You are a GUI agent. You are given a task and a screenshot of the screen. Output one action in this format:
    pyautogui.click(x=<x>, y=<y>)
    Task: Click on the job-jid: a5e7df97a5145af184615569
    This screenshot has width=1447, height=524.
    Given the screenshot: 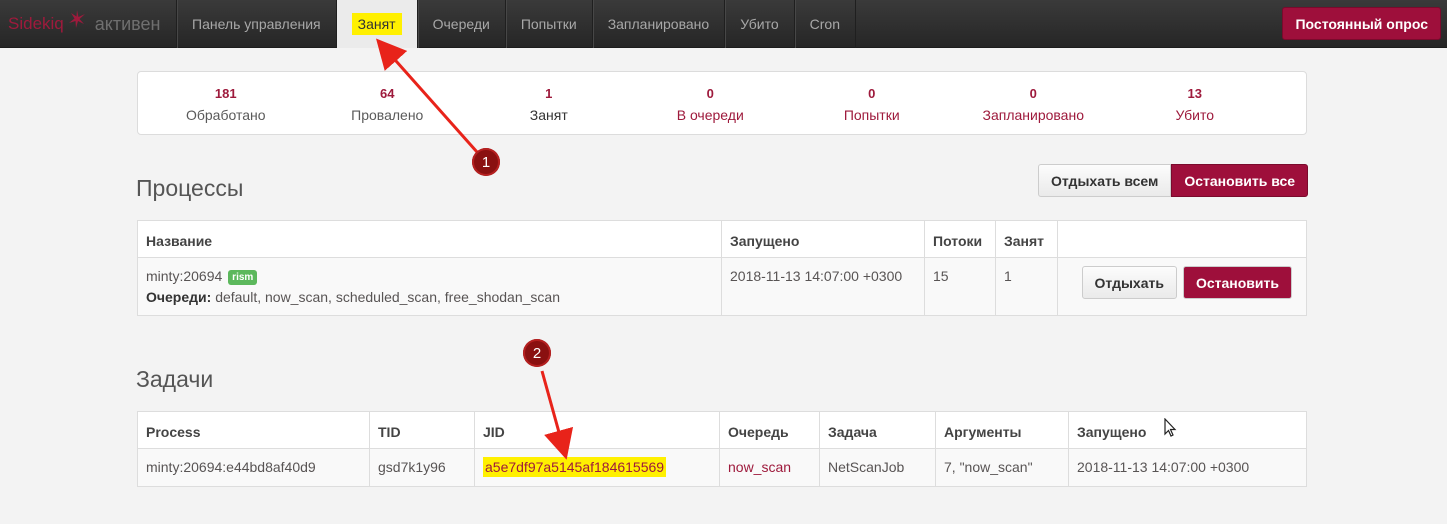 What is the action you would take?
    pyautogui.click(x=575, y=467)
    